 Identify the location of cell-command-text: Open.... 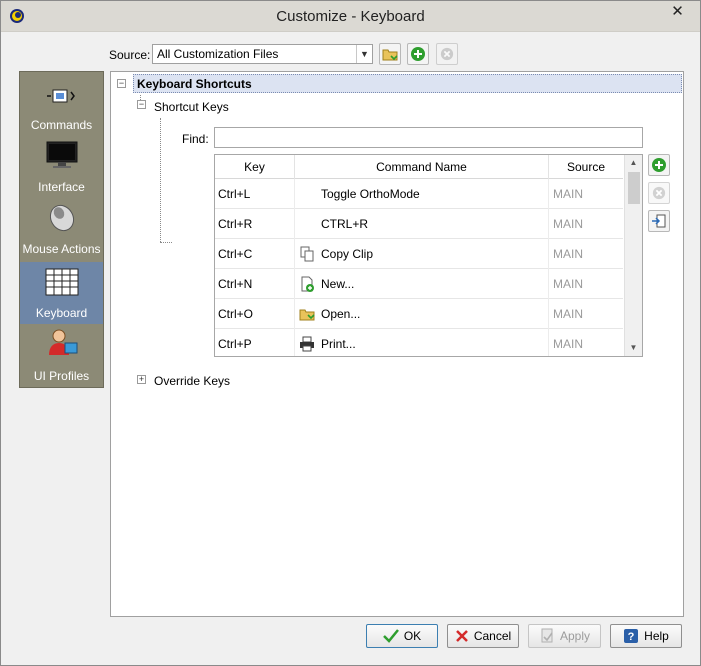
(341, 314).